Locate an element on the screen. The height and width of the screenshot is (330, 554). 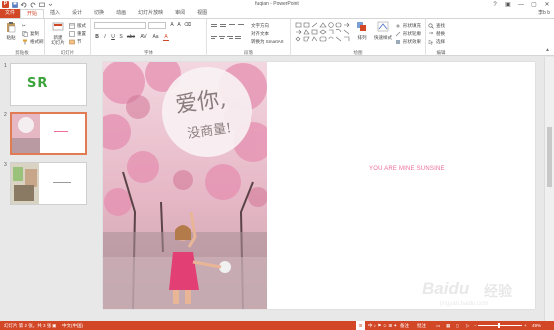
notes-button: 备注 is located at coordinates (404, 325).